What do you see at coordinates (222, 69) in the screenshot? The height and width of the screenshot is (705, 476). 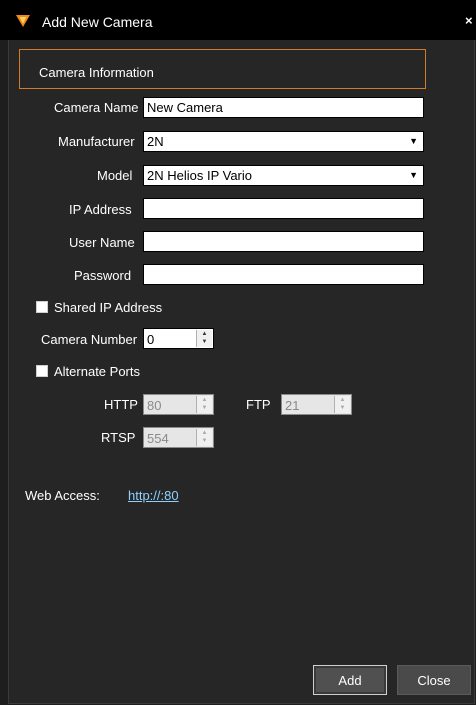 I see `camera-information-section: Camera Information` at bounding box center [222, 69].